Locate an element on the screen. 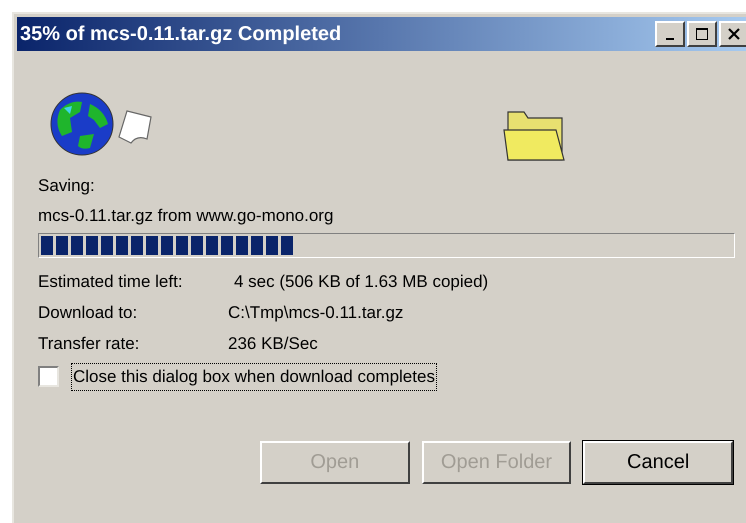  detail-value: 236 KB/Sec is located at coordinates (273, 343).